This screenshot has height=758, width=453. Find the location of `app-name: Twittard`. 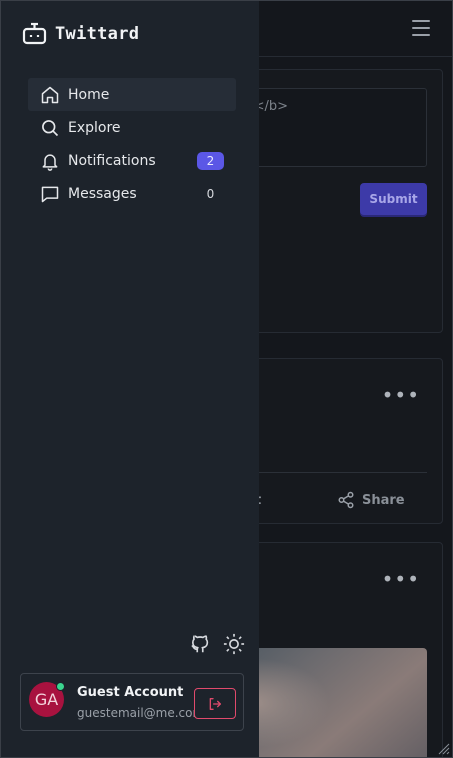

app-name: Twittard is located at coordinates (97, 34).